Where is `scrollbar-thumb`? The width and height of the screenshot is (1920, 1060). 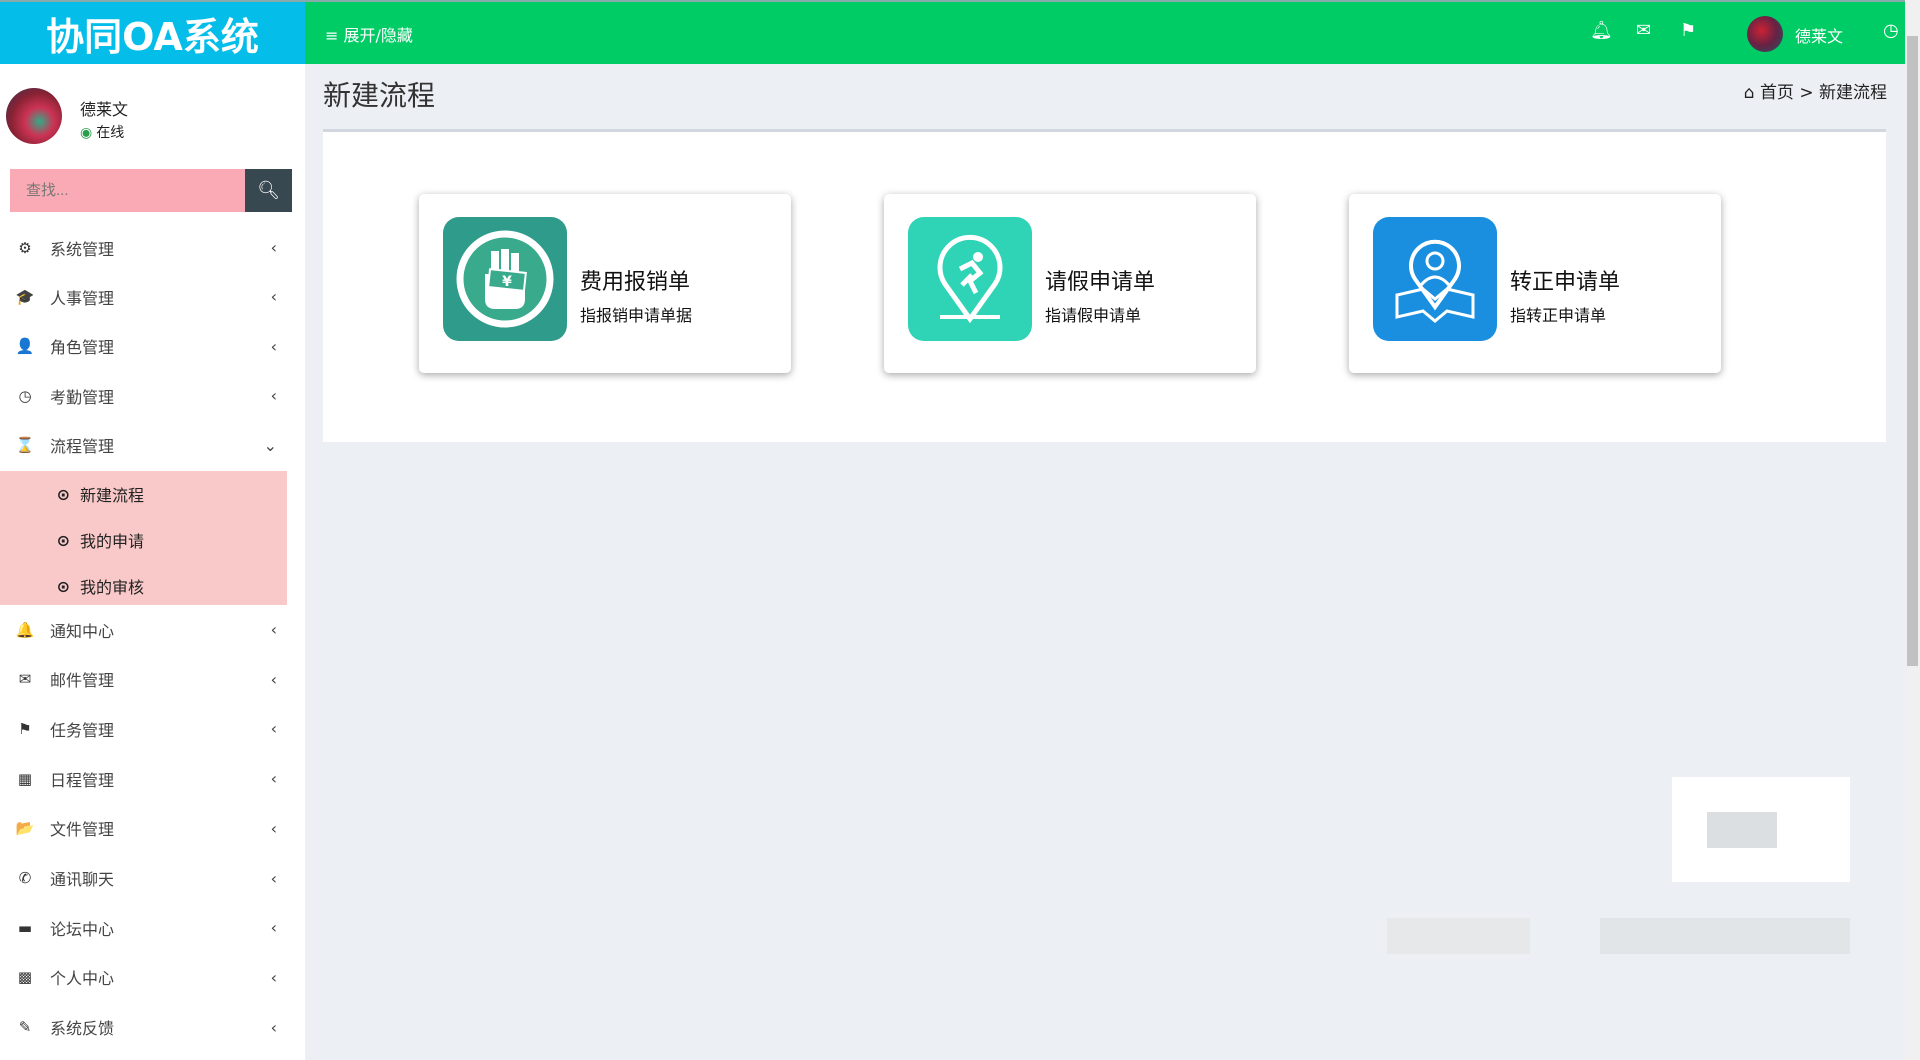
scrollbar-thumb is located at coordinates (1912, 351).